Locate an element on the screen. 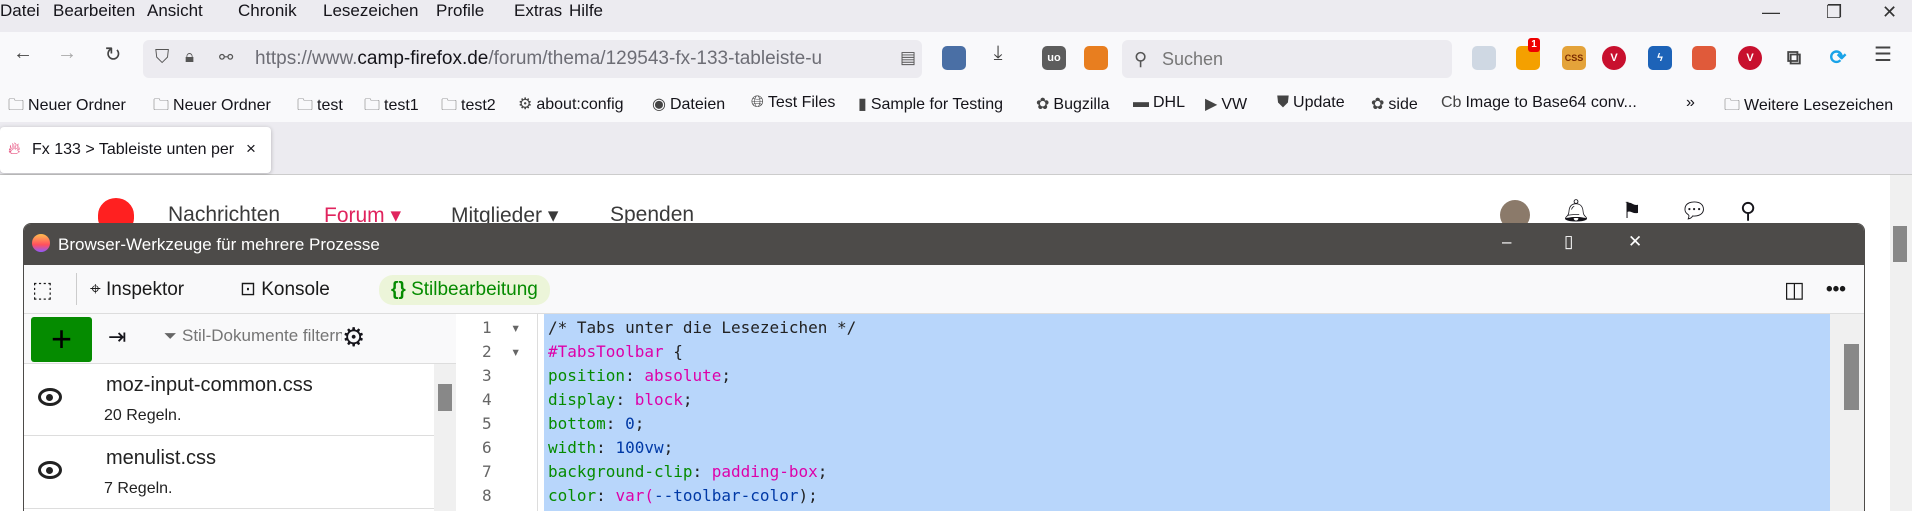  code-token: 100vw is located at coordinates (639, 447).